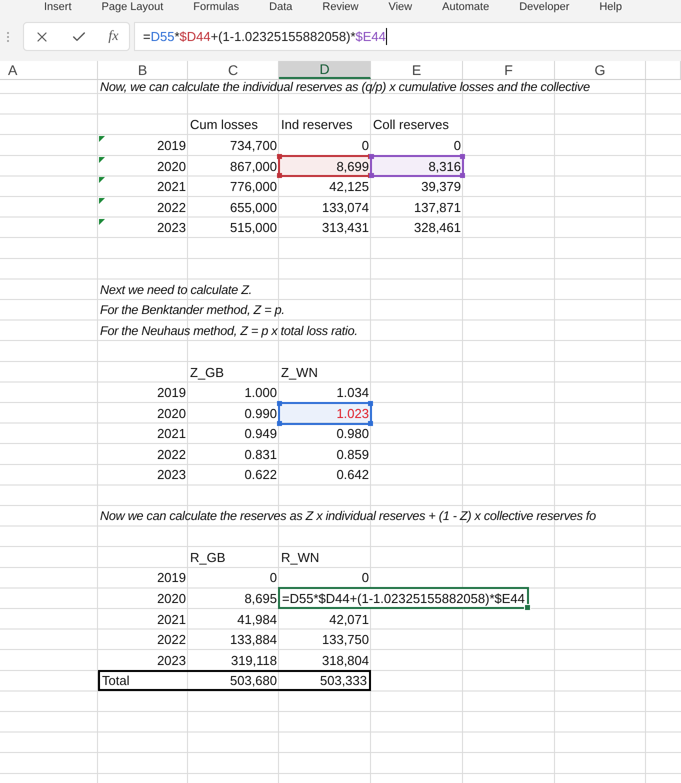 The width and height of the screenshot is (681, 783). I want to click on column-header: B, so click(143, 70).